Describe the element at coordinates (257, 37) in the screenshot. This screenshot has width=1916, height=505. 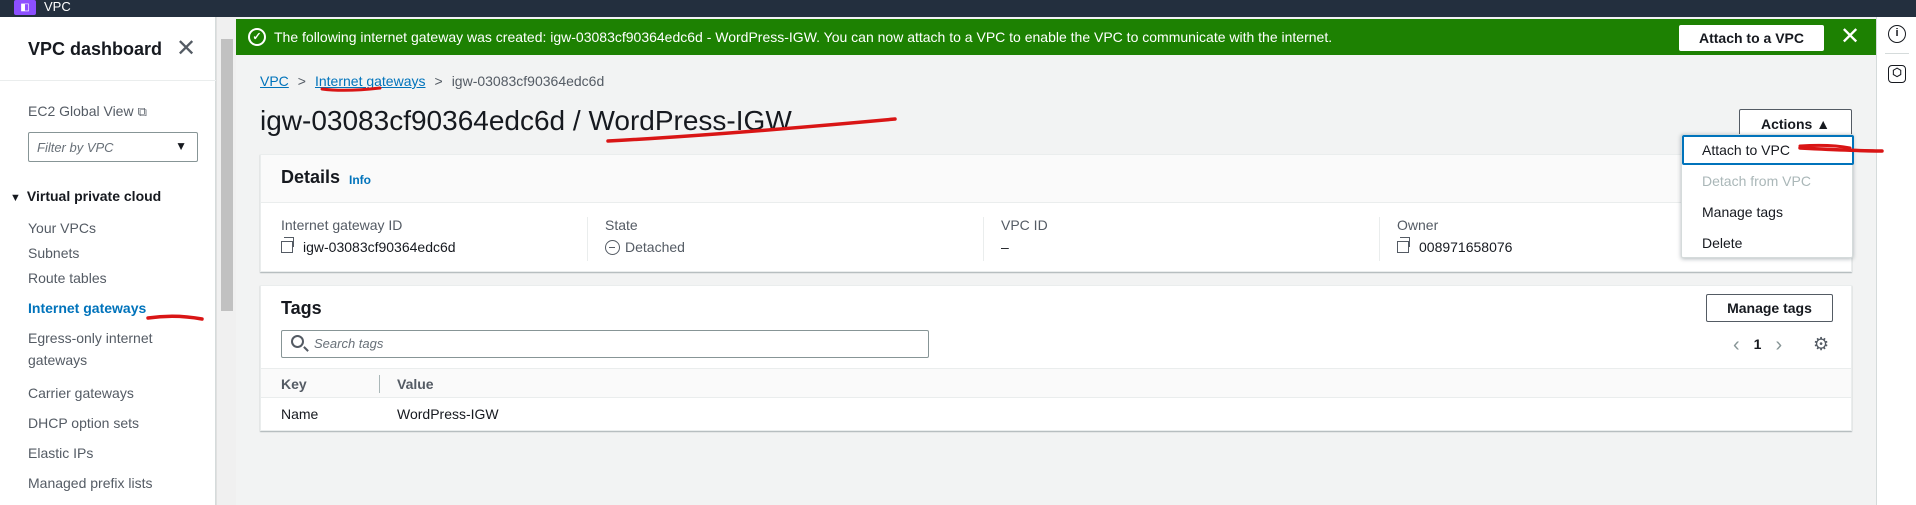
I see `success-check-icon: ✓` at that location.